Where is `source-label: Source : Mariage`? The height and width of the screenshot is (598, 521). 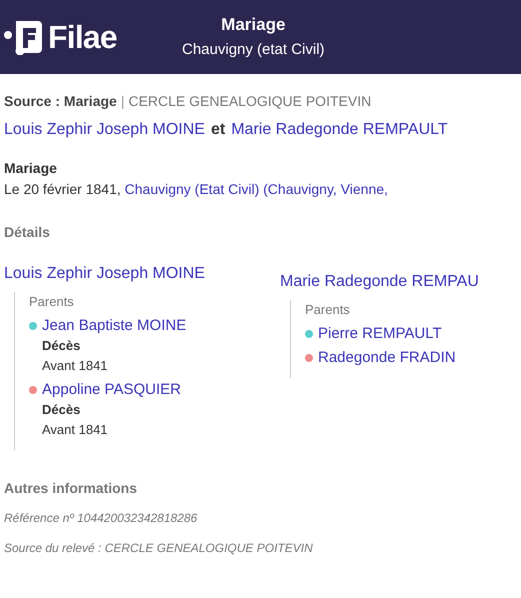 source-label: Source : Mariage is located at coordinates (60, 101).